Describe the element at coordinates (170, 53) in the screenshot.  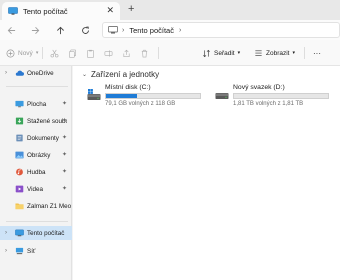
I see `command-bar: Nový ▾ Seřadit ▾ Zobrazit ▾ ···` at that location.